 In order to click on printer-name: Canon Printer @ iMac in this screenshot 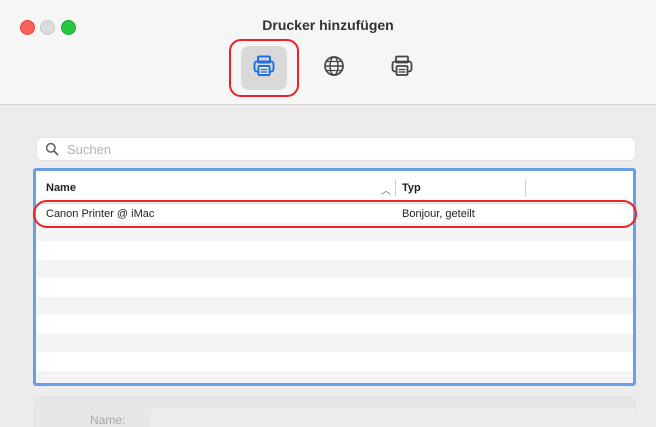, I will do `click(100, 214)`.